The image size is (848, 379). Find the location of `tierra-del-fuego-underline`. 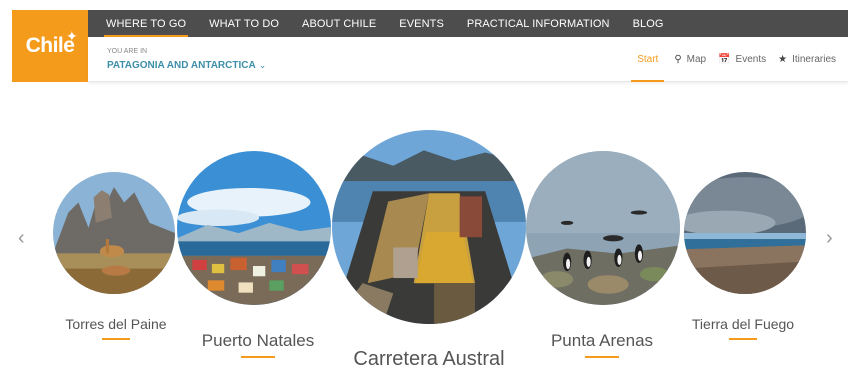

tierra-del-fuego-underline is located at coordinates (743, 339).